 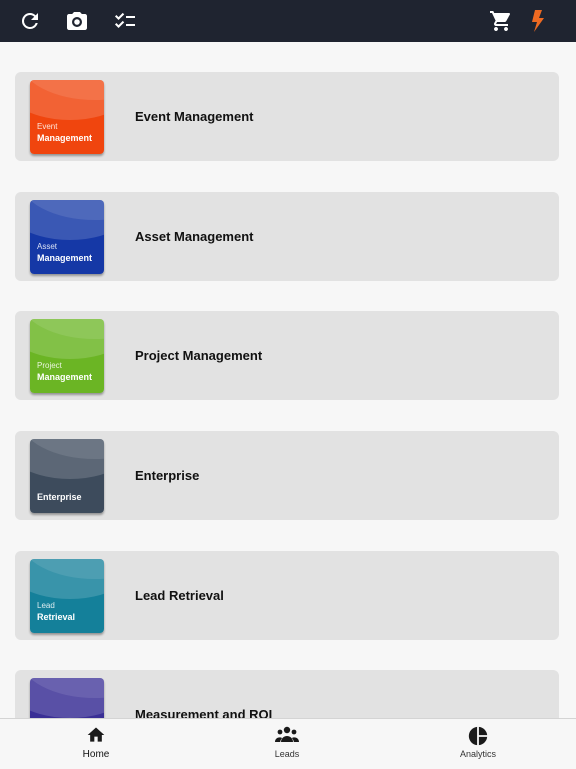 I want to click on app-card-asset-management: Asset Management Asset Management, so click(x=287, y=236).